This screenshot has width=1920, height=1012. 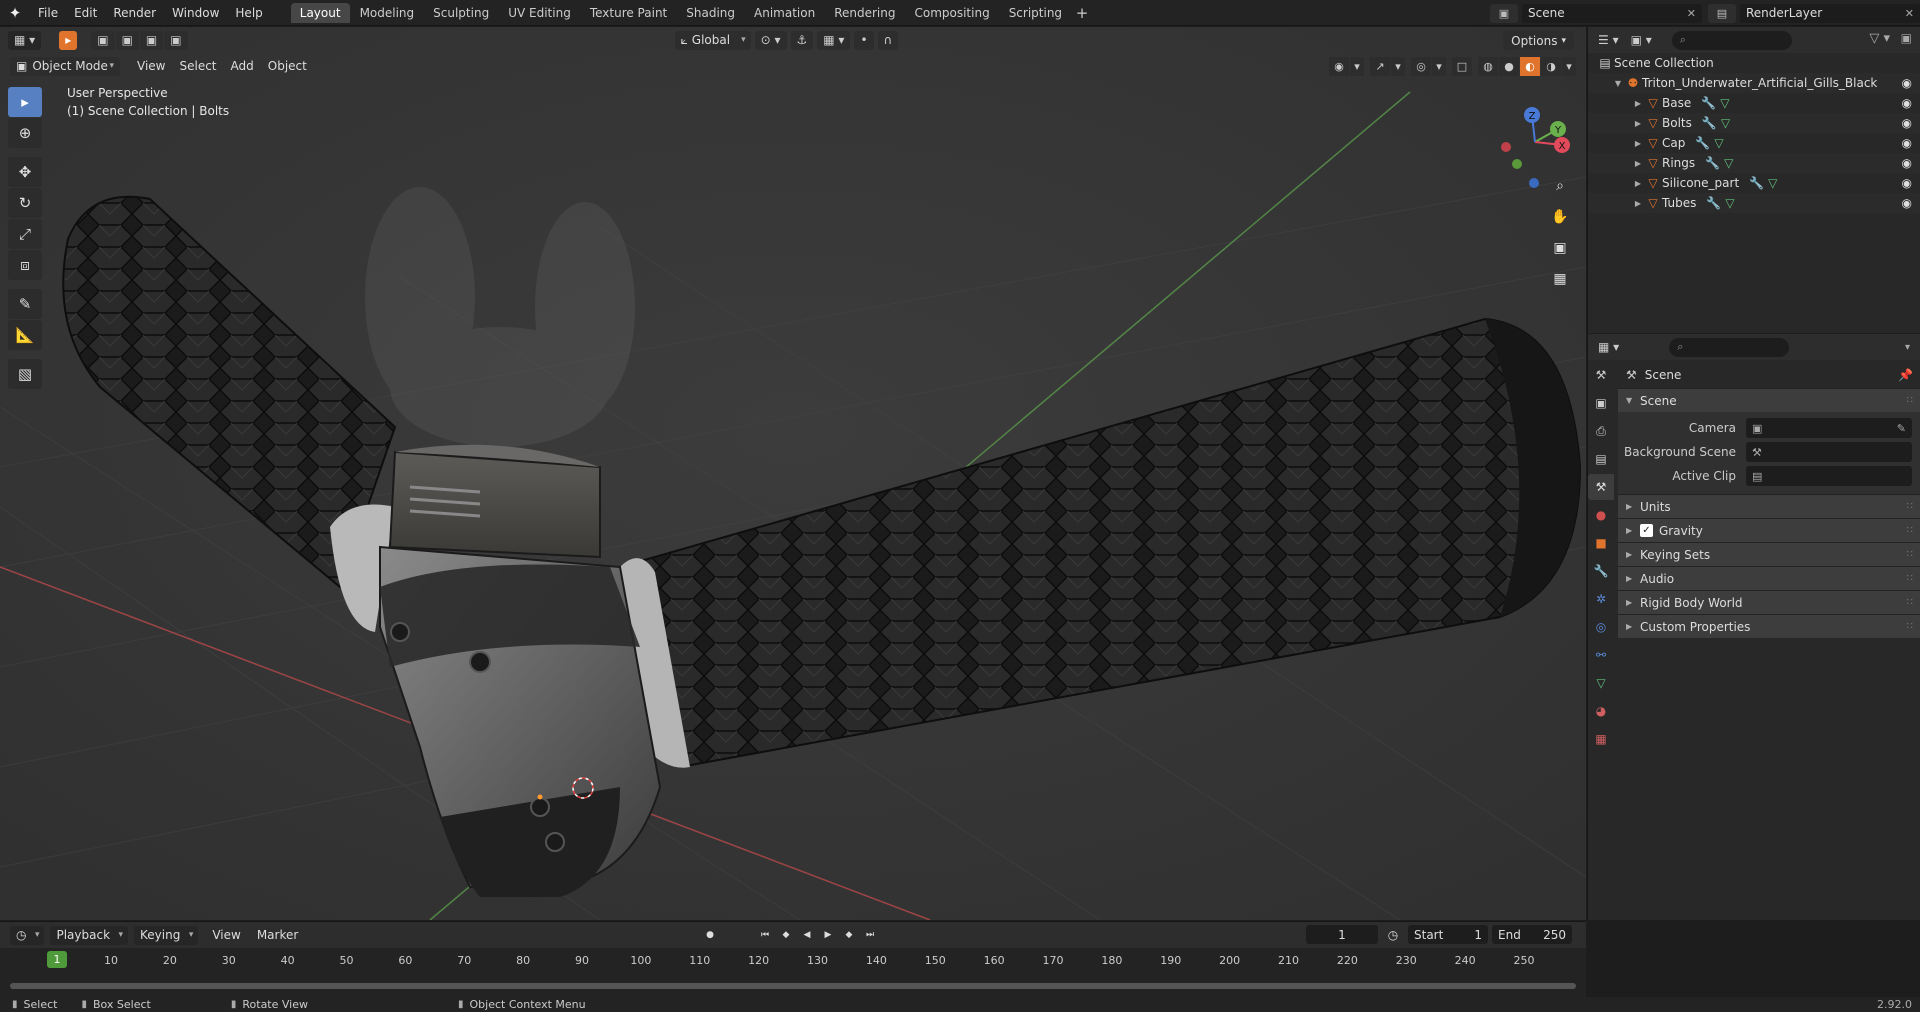 What do you see at coordinates (1691, 13) in the screenshot?
I see `scene-close-icon: ✕` at bounding box center [1691, 13].